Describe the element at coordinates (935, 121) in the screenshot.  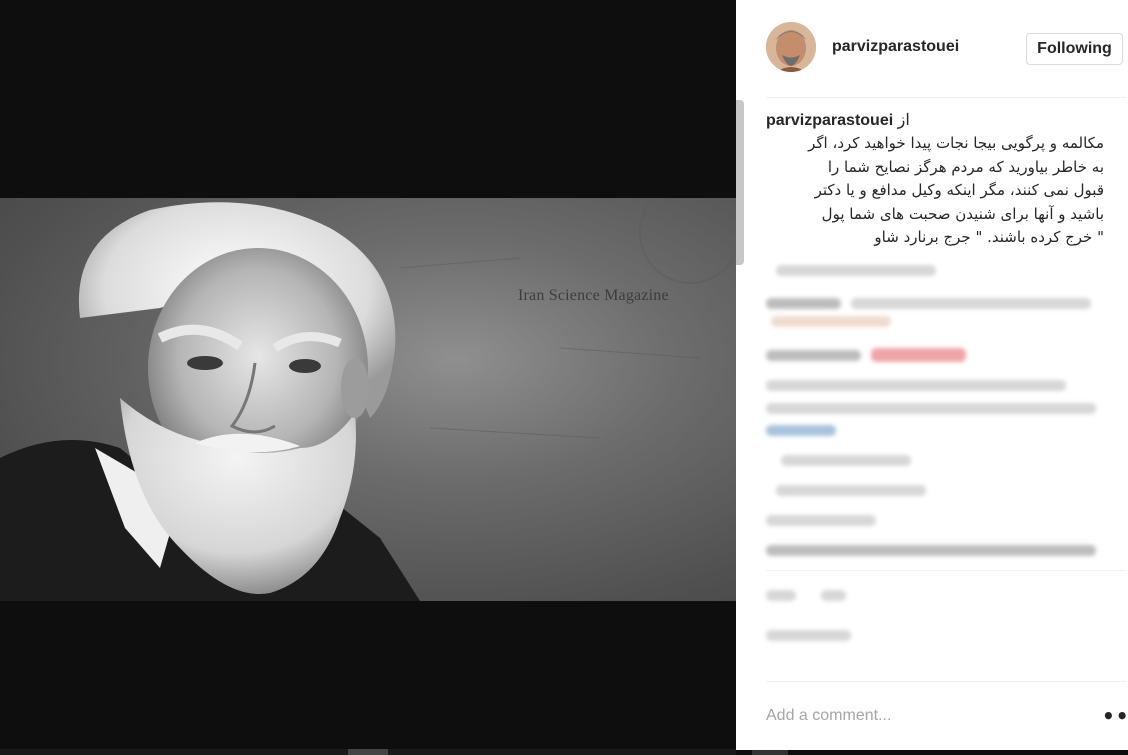
I see `caption-author-line: parvizparastouei از` at that location.